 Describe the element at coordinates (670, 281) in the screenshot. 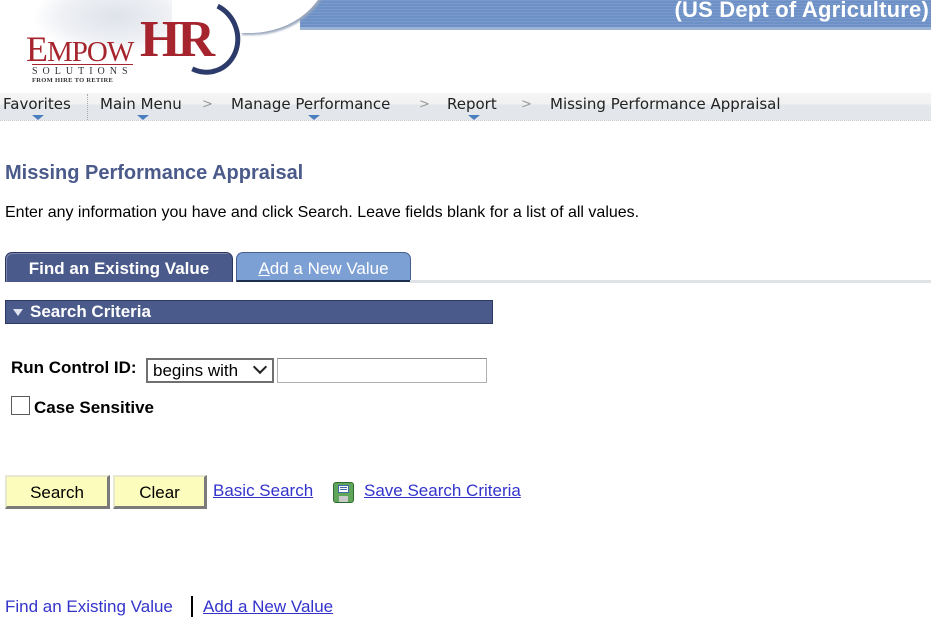

I see `tabs-baseline` at that location.